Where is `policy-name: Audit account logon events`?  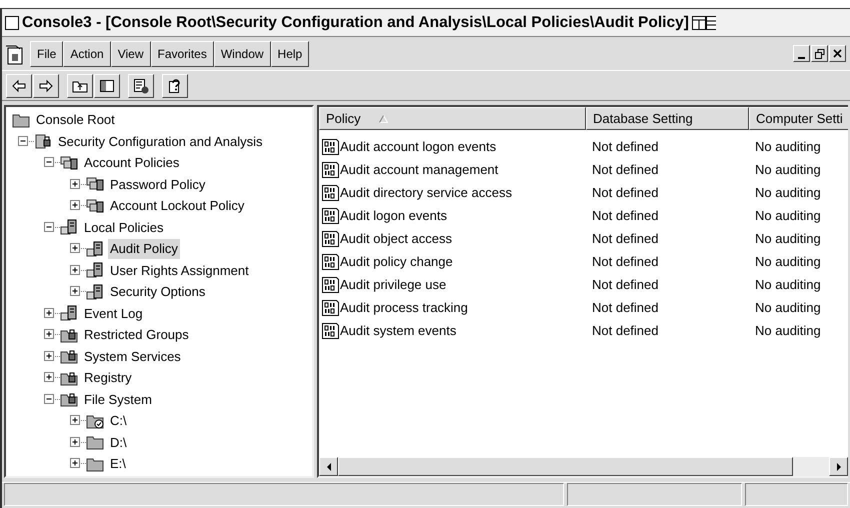
policy-name: Audit account logon events is located at coordinates (418, 146).